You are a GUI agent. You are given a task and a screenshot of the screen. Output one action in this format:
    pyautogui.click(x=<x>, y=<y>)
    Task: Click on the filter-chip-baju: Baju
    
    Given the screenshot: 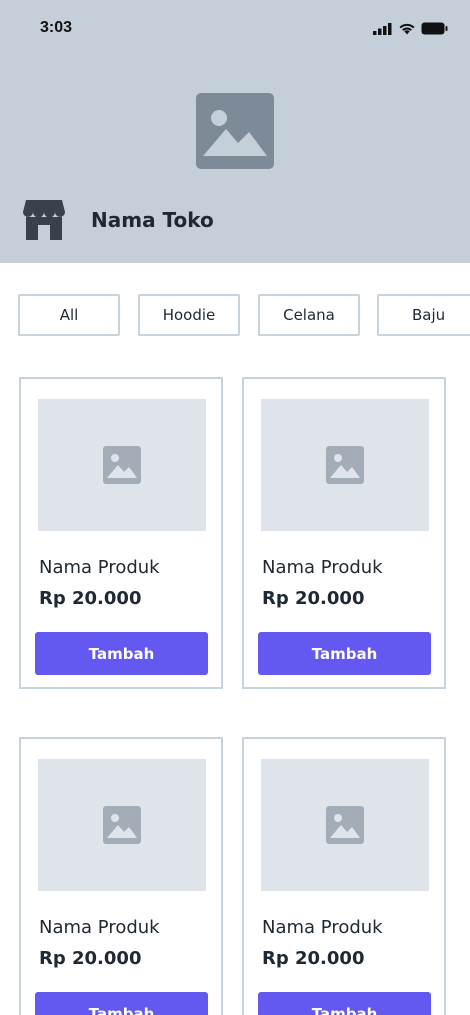 What is the action you would take?
    pyautogui.click(x=423, y=315)
    